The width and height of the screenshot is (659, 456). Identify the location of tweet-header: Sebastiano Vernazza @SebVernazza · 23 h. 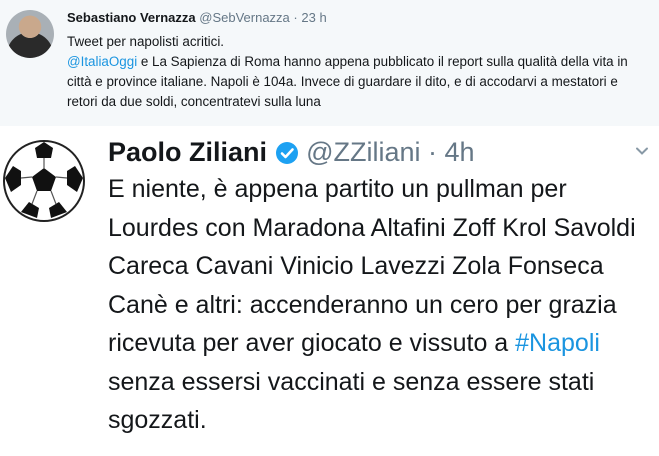
(197, 17).